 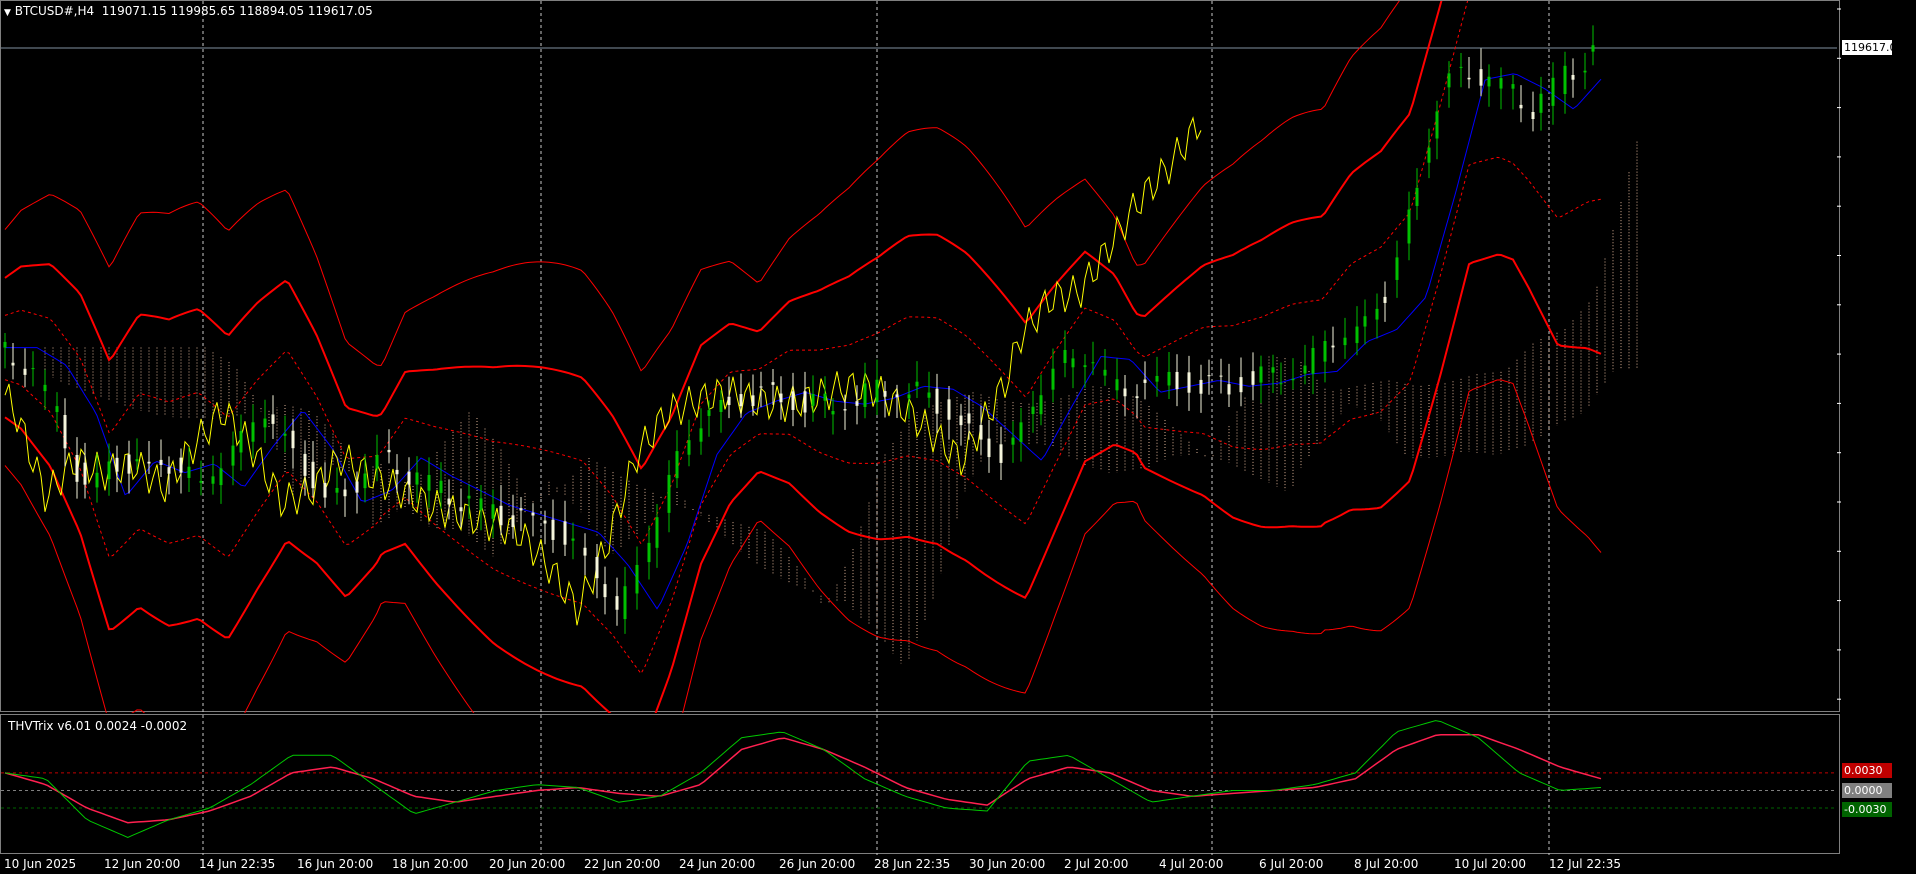 What do you see at coordinates (7, 13) in the screenshot?
I see `chart-menu-icon: ▼` at bounding box center [7, 13].